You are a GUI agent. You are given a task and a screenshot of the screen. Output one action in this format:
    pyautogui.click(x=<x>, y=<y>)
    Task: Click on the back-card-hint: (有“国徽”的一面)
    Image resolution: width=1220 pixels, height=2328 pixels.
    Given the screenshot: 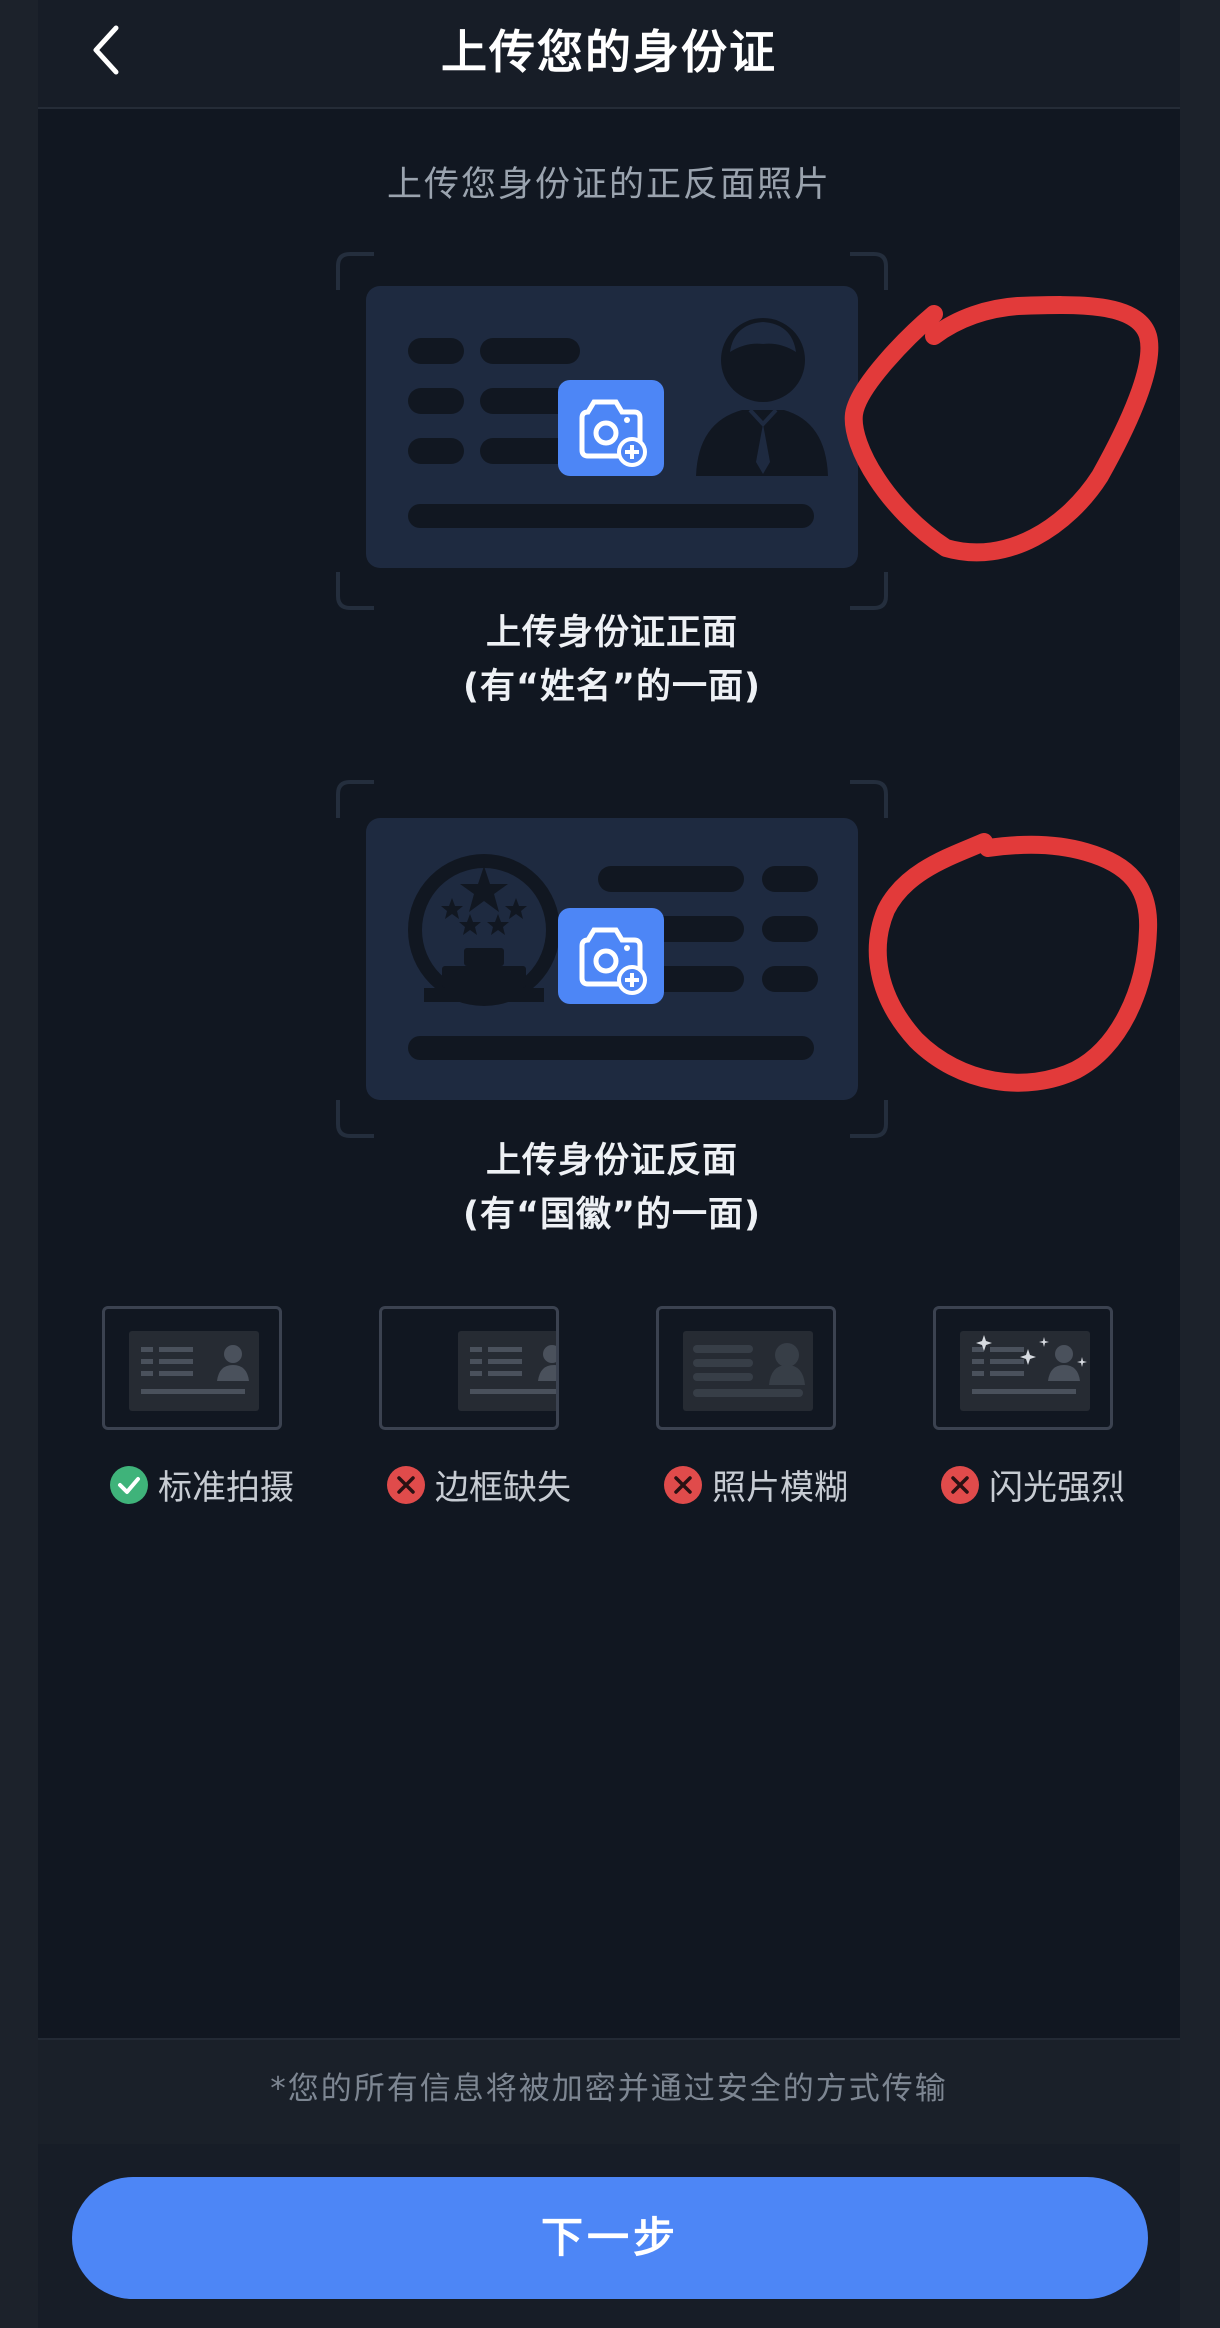 What is the action you would take?
    pyautogui.click(x=612, y=1215)
    